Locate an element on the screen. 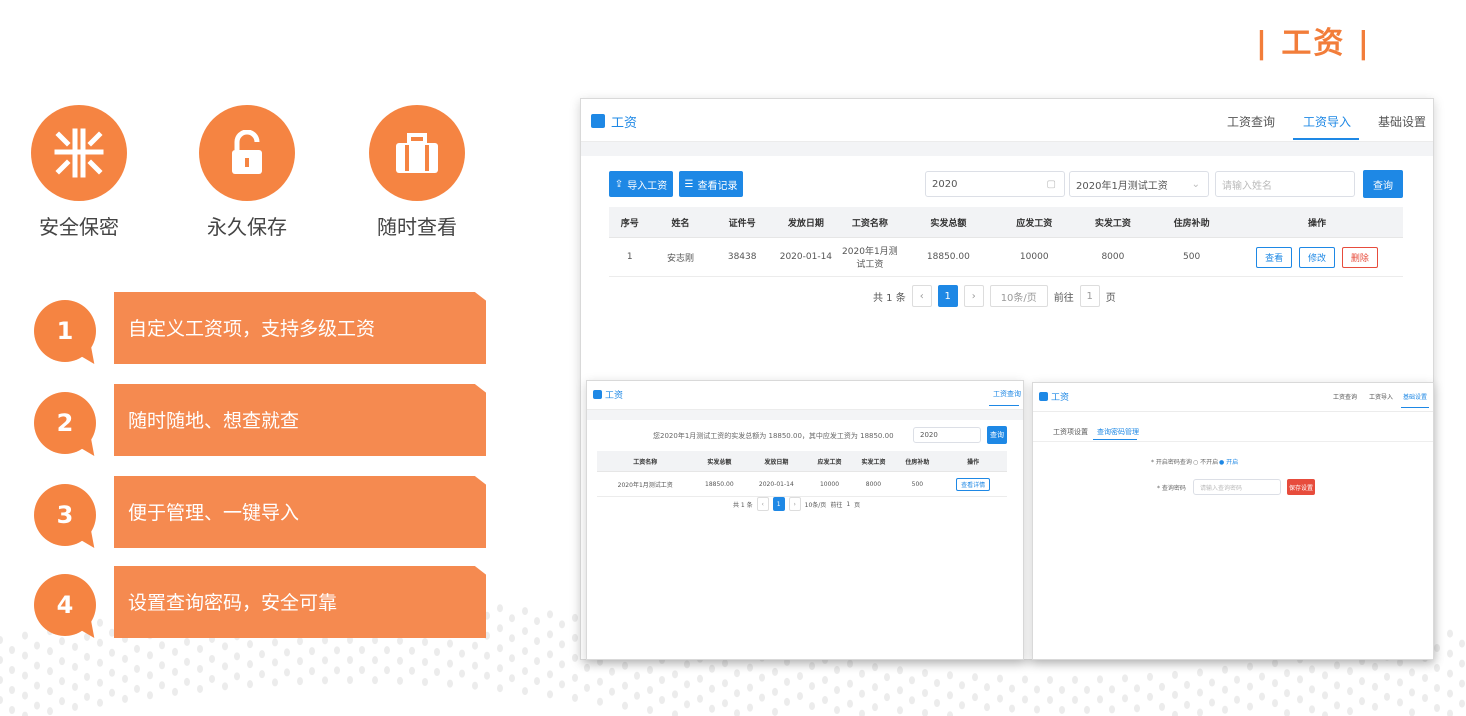 The image size is (1466, 716). view-button: 查看 is located at coordinates (1274, 257).